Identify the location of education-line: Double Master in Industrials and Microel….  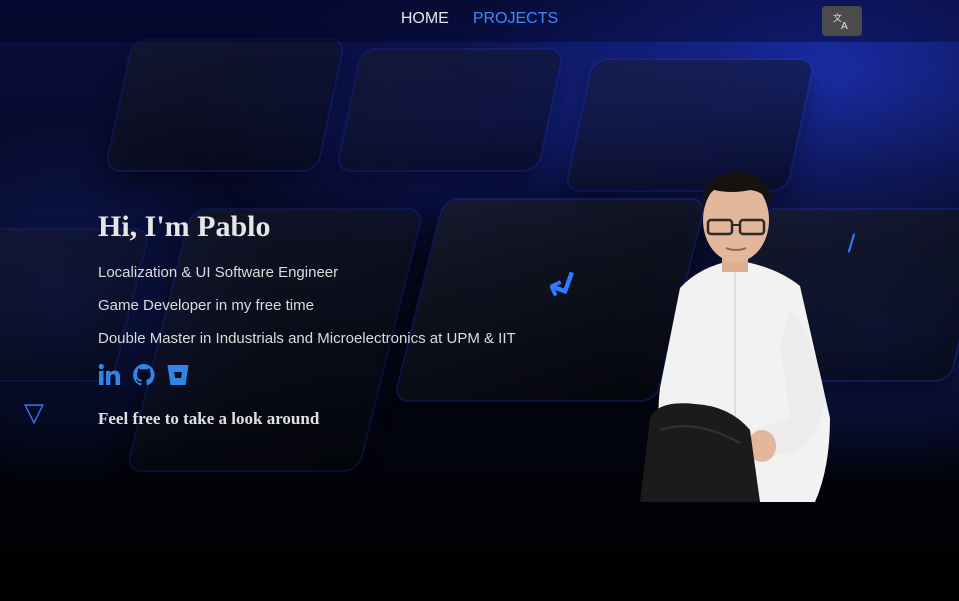
(307, 338).